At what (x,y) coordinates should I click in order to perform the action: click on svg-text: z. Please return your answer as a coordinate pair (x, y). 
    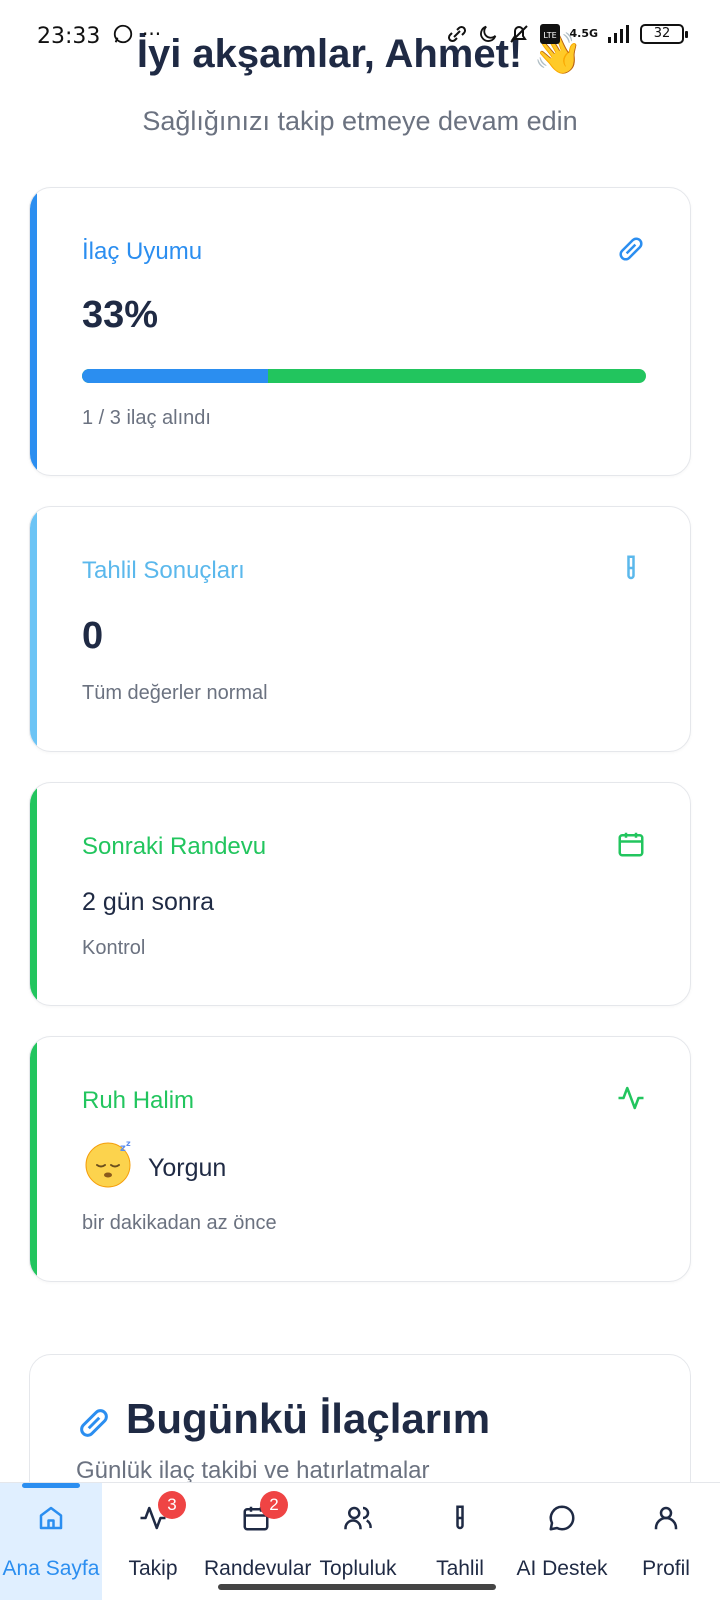
    Looking at the image, I should click on (128, 1143).